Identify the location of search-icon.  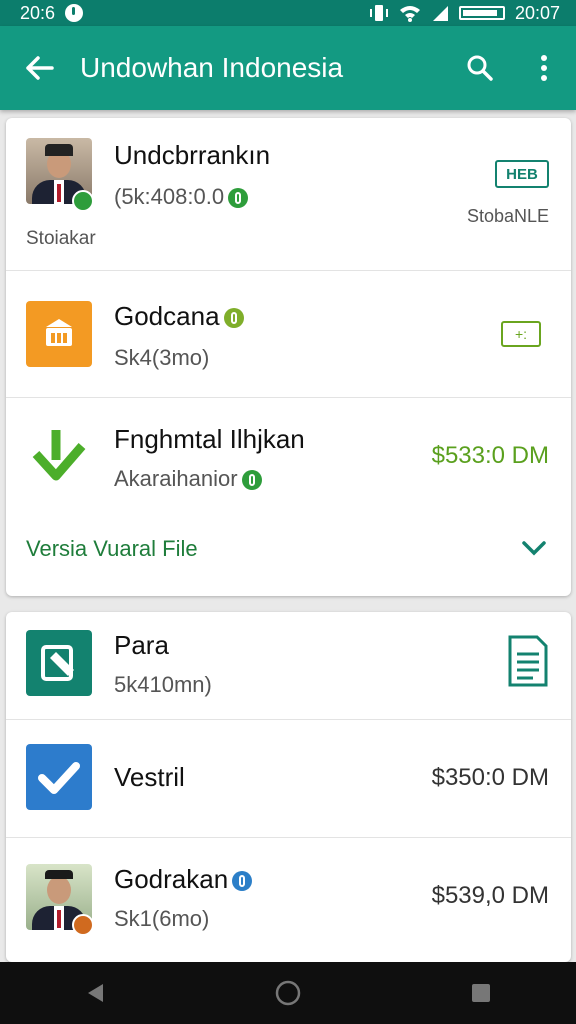
(480, 68).